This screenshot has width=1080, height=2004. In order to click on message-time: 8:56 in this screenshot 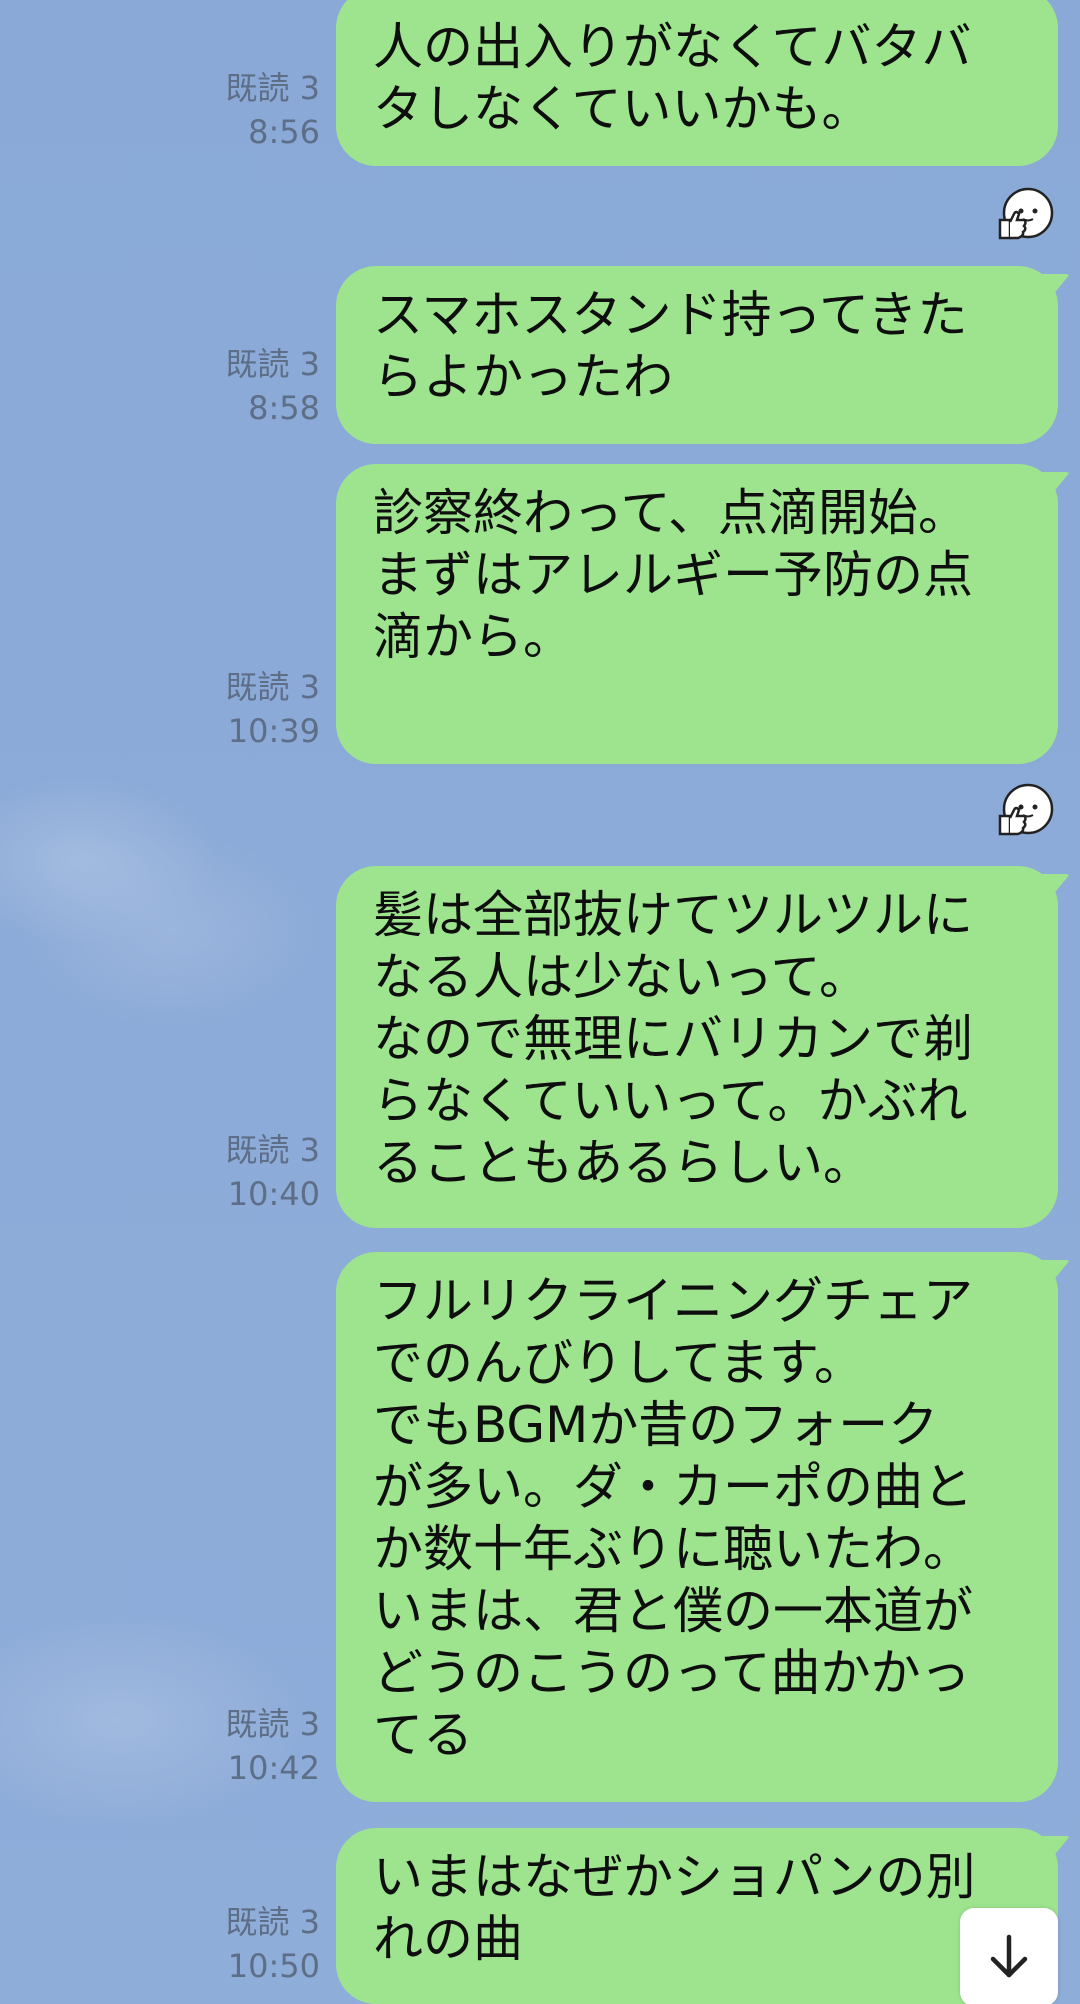, I will do `click(284, 132)`.